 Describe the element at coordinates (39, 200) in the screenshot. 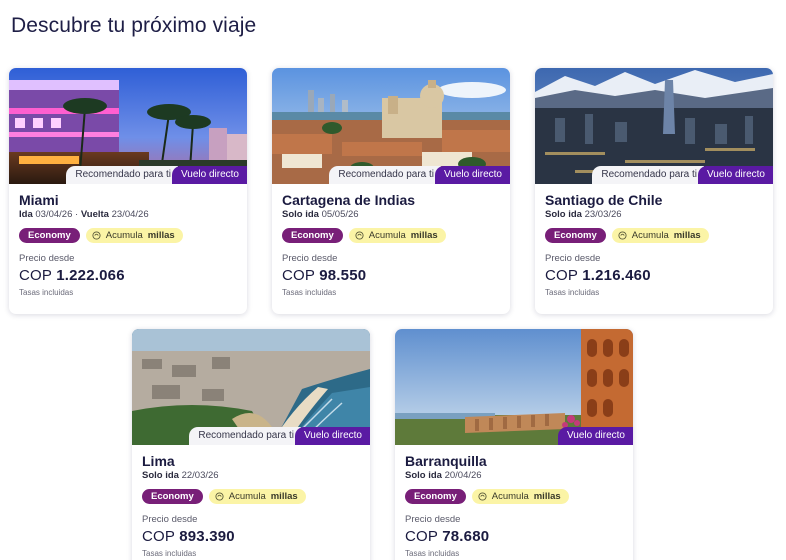

I see `city-name: Miami` at that location.